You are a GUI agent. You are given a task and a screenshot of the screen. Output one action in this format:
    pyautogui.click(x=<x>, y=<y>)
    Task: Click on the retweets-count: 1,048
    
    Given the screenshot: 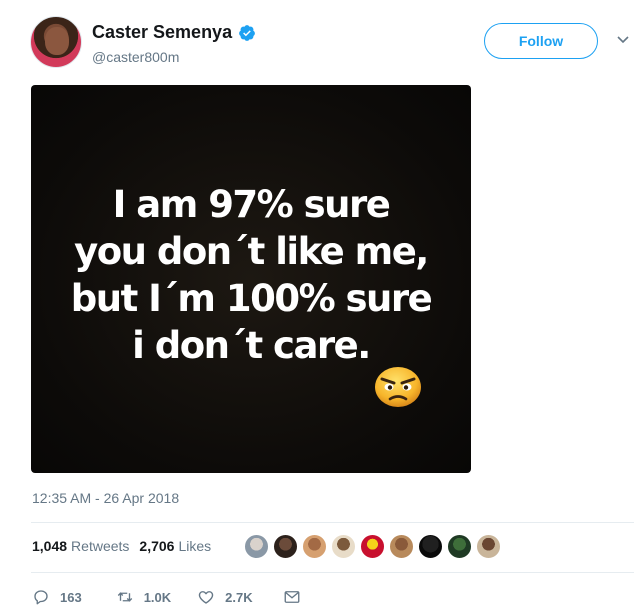 What is the action you would take?
    pyautogui.click(x=50, y=546)
    